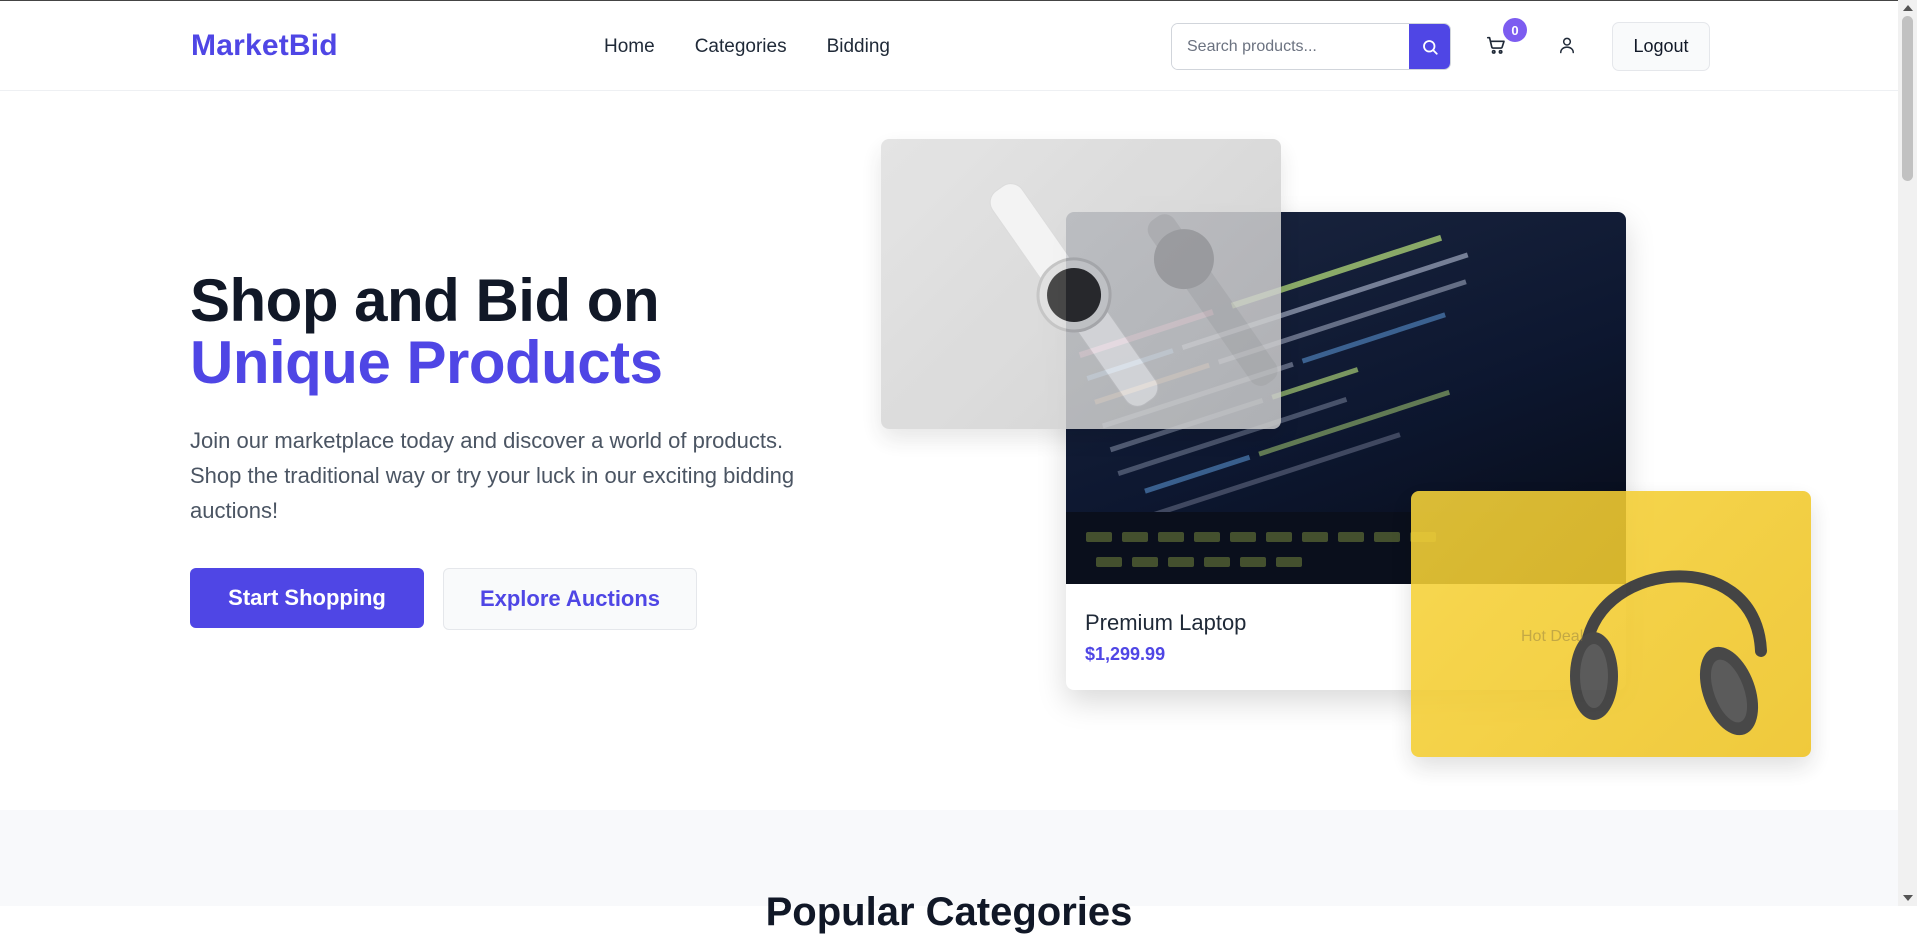  Describe the element at coordinates (1908, 8) in the screenshot. I see `scroll-up-arrow` at that location.